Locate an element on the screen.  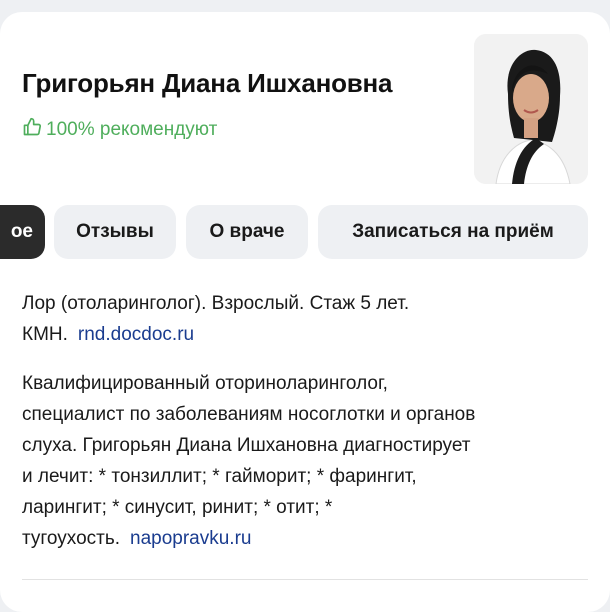
doctor-photo is located at coordinates (531, 109).